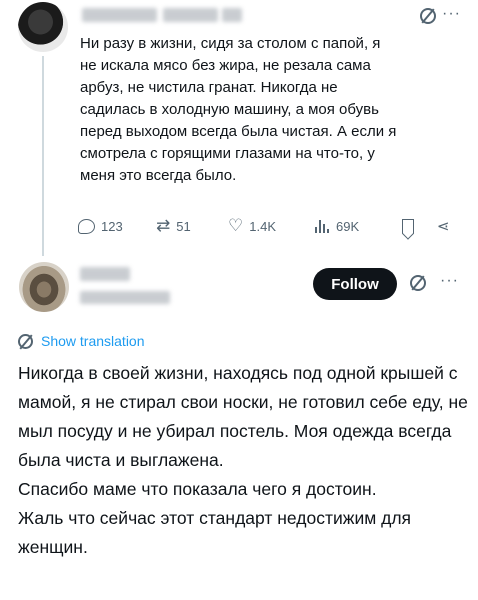  I want to click on views-icon, so click(322, 226).